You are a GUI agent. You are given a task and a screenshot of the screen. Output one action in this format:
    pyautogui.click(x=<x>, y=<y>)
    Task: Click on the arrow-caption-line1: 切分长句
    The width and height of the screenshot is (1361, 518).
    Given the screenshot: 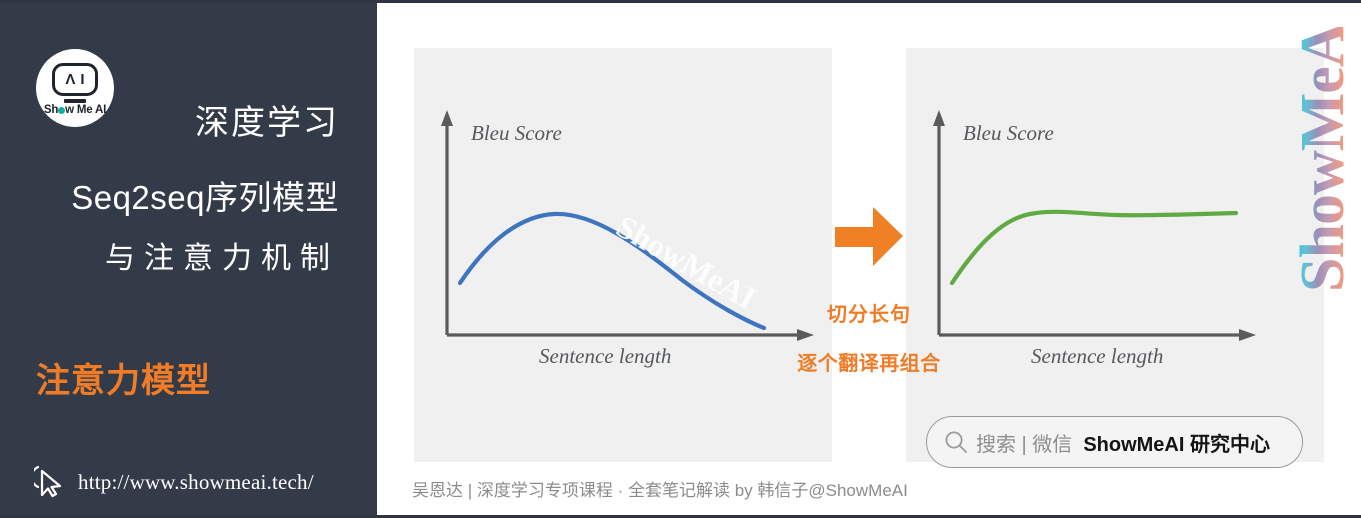 What is the action you would take?
    pyautogui.click(x=869, y=315)
    